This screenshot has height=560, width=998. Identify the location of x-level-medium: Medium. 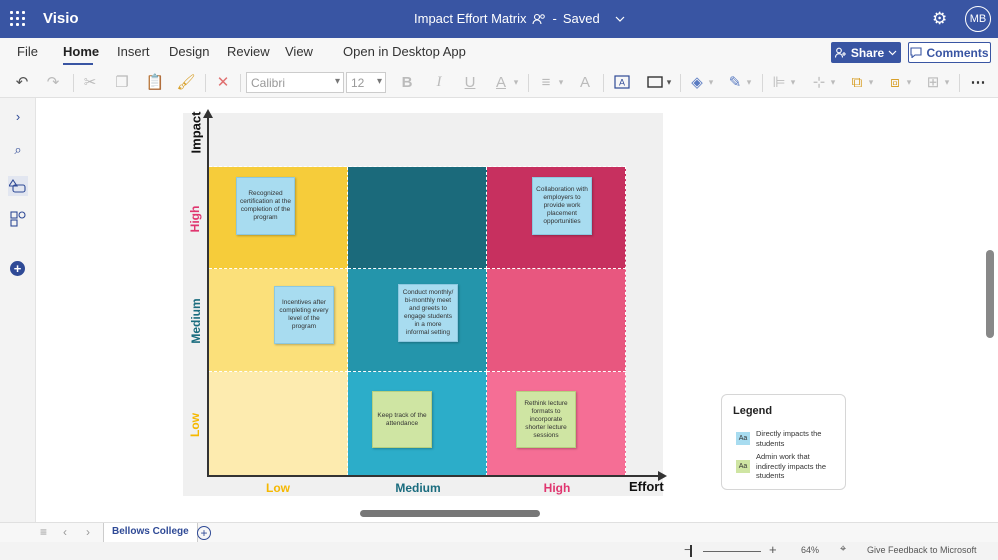
(418, 488).